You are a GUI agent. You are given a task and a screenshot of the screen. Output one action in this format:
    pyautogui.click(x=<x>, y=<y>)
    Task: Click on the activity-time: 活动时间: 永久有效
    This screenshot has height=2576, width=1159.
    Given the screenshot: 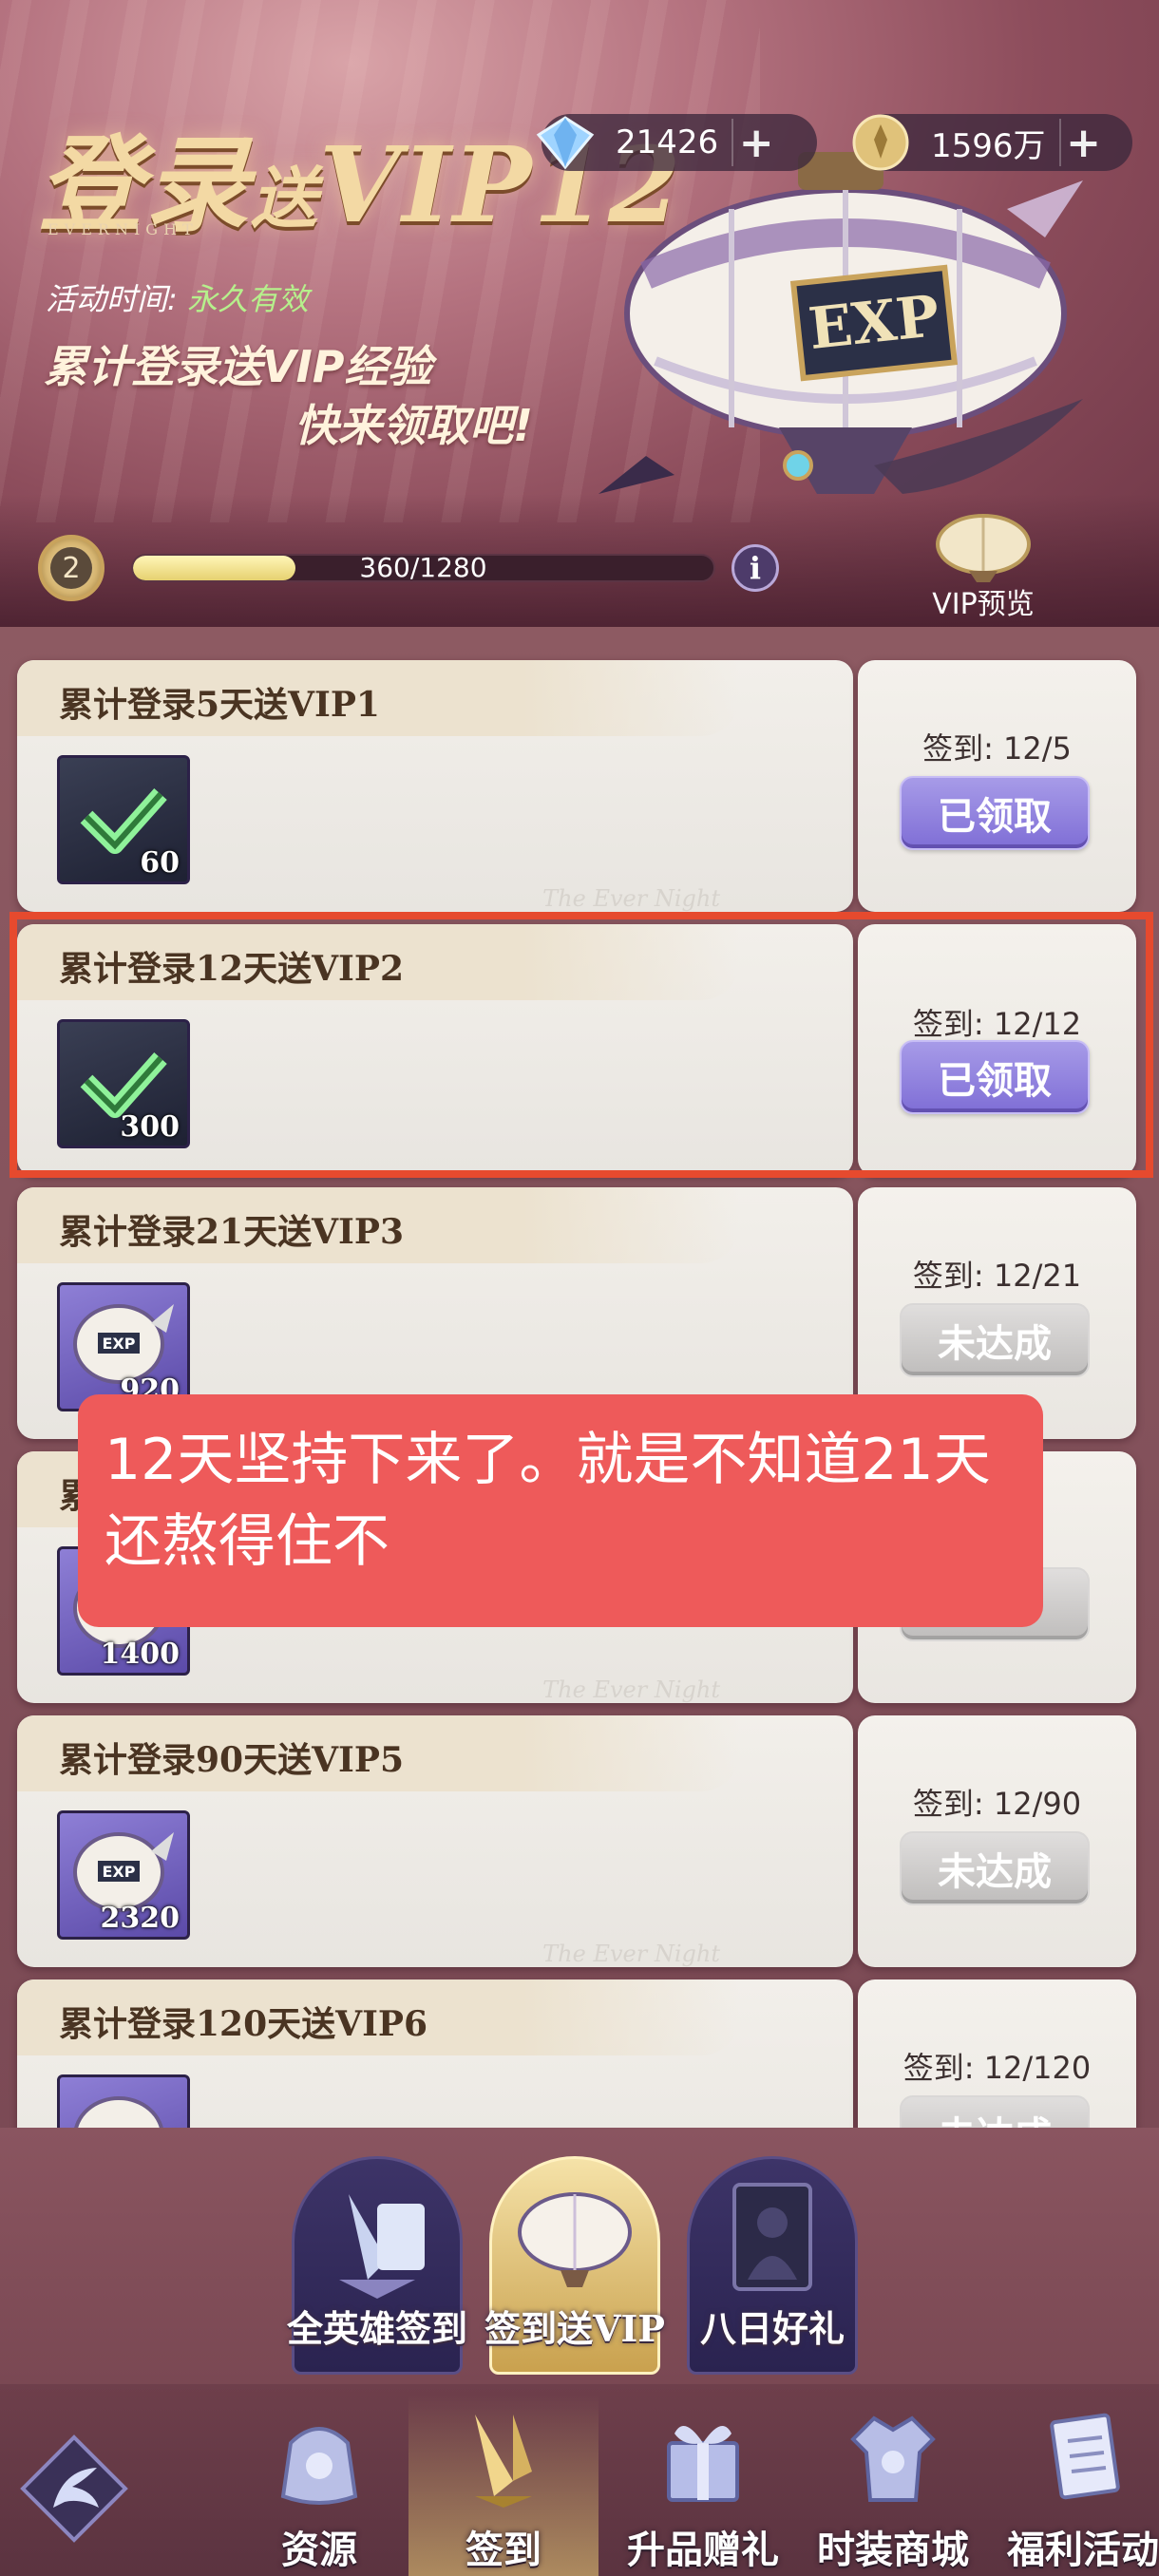 What is the action you would take?
    pyautogui.click(x=177, y=297)
    